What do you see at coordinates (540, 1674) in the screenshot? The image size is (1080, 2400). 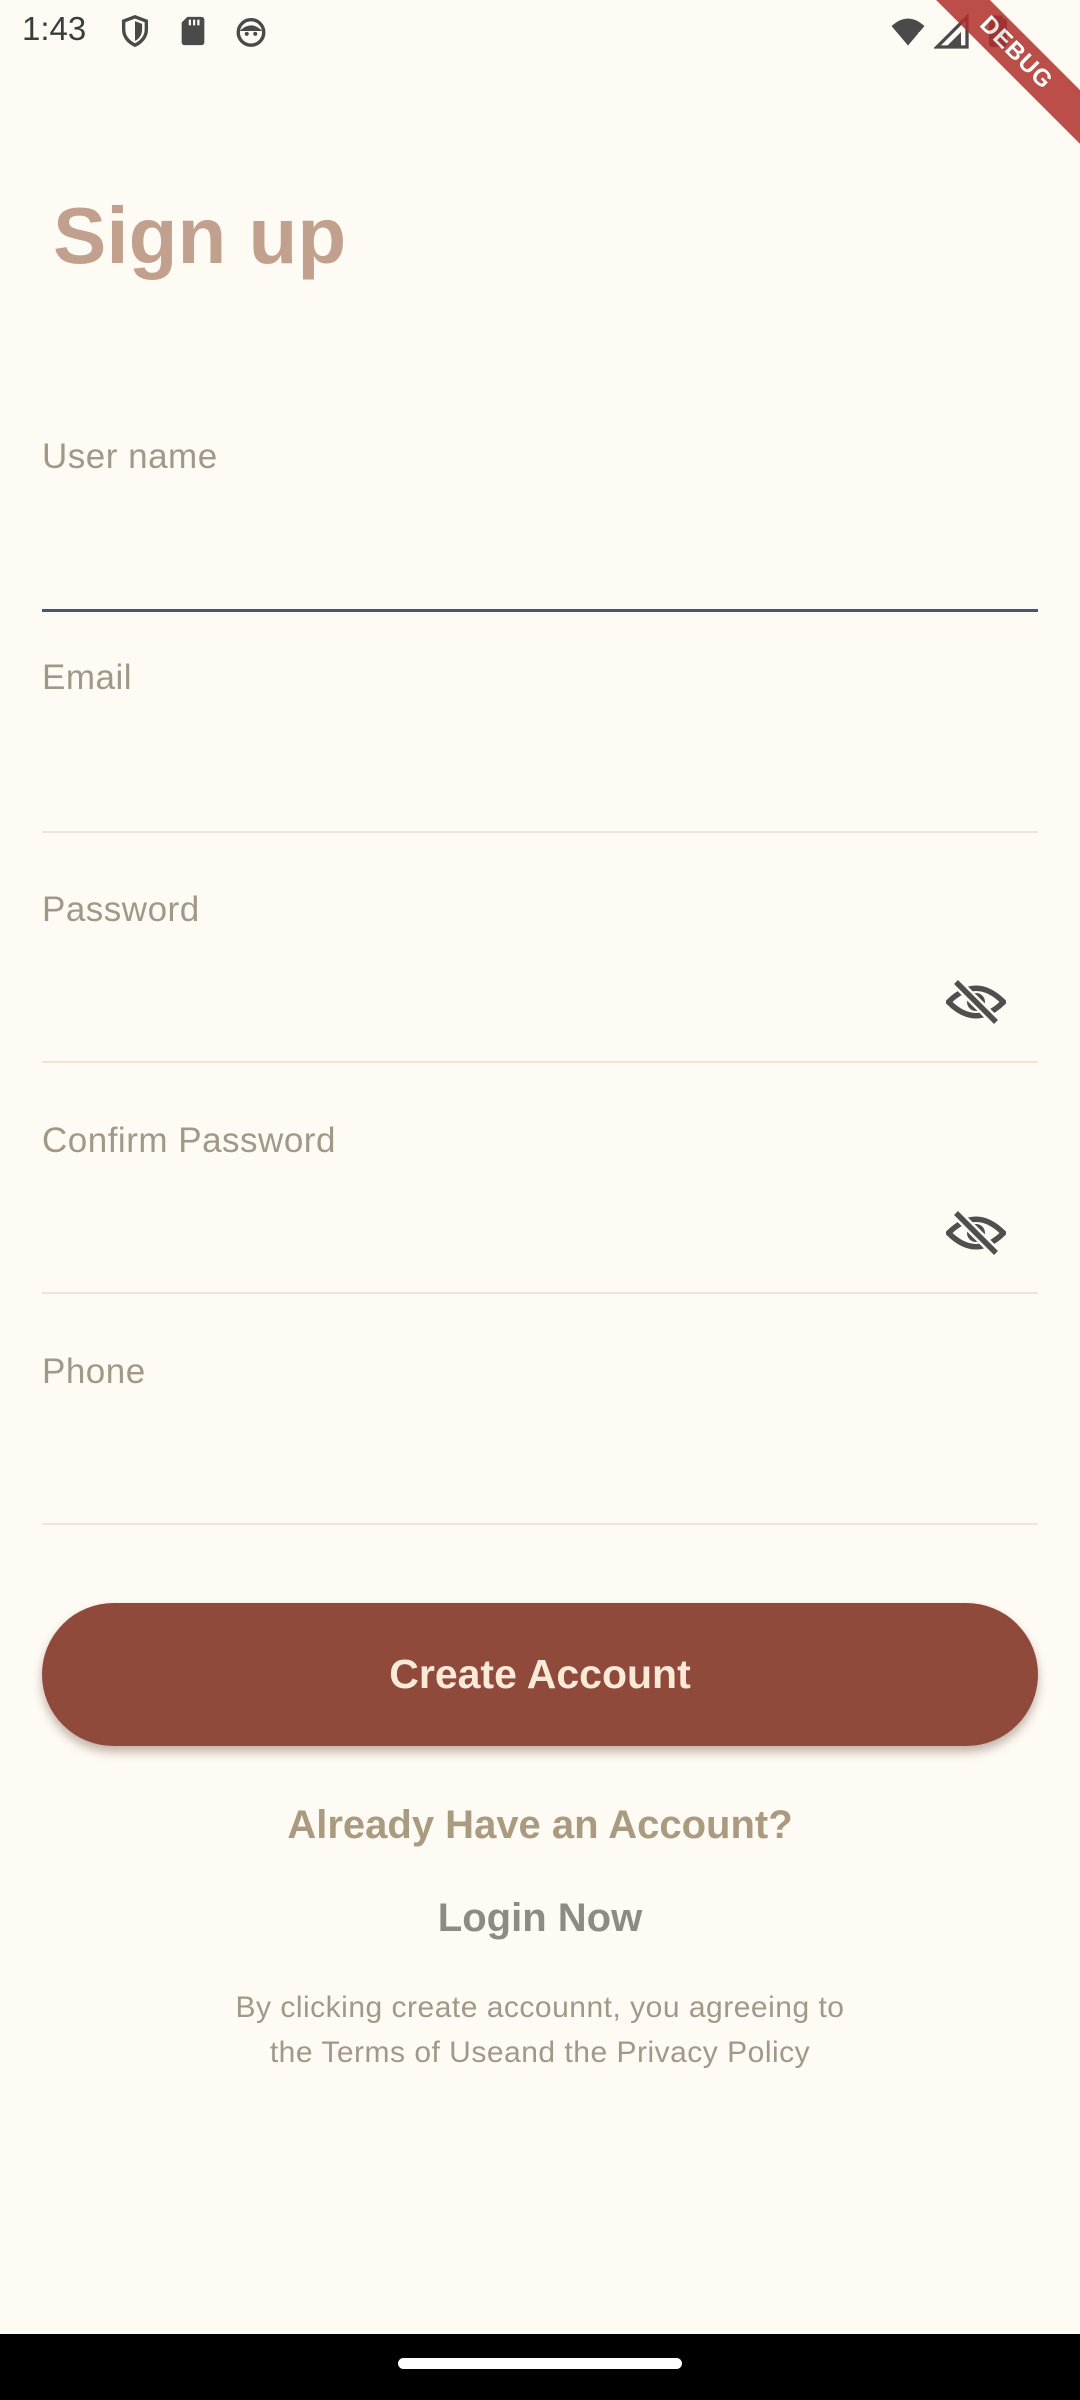 I see `create-account-button: Create Account` at bounding box center [540, 1674].